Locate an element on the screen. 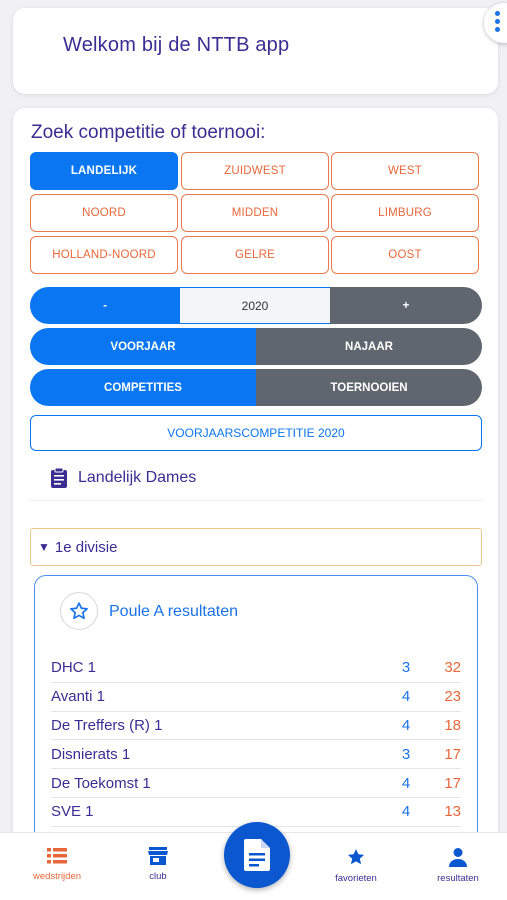  star-outline-icon is located at coordinates (79, 611).